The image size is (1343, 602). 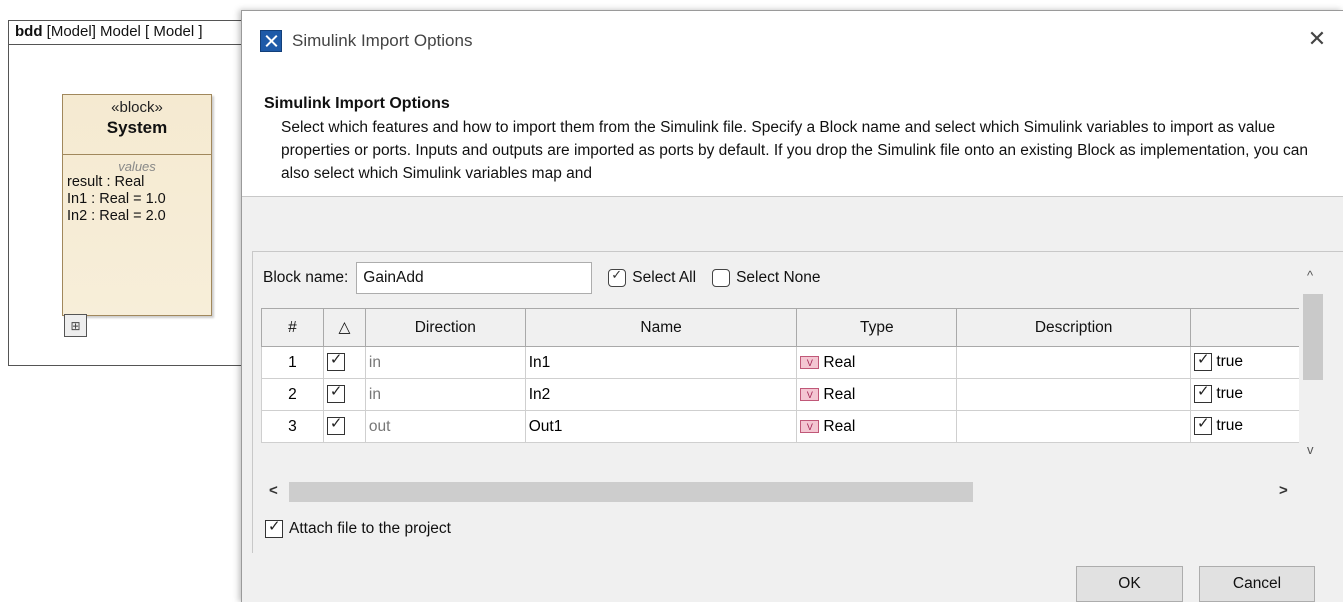 I want to click on vertical-scroll-thumb, so click(x=1313, y=337).